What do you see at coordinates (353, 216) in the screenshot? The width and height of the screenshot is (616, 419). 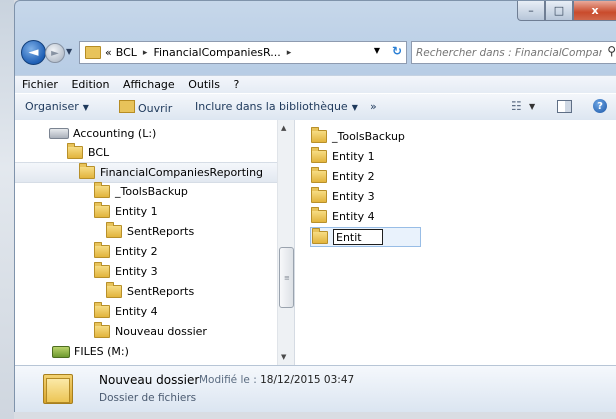 I see `list-item-label: Entity 4` at bounding box center [353, 216].